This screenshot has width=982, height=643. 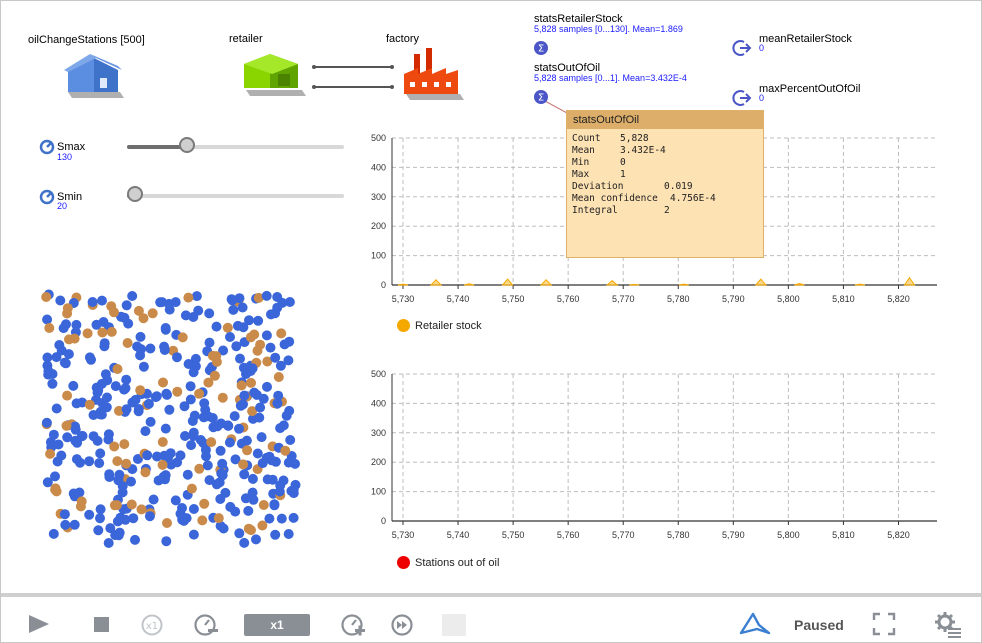 What do you see at coordinates (378, 138) in the screenshot?
I see `y-tick-label: 500` at bounding box center [378, 138].